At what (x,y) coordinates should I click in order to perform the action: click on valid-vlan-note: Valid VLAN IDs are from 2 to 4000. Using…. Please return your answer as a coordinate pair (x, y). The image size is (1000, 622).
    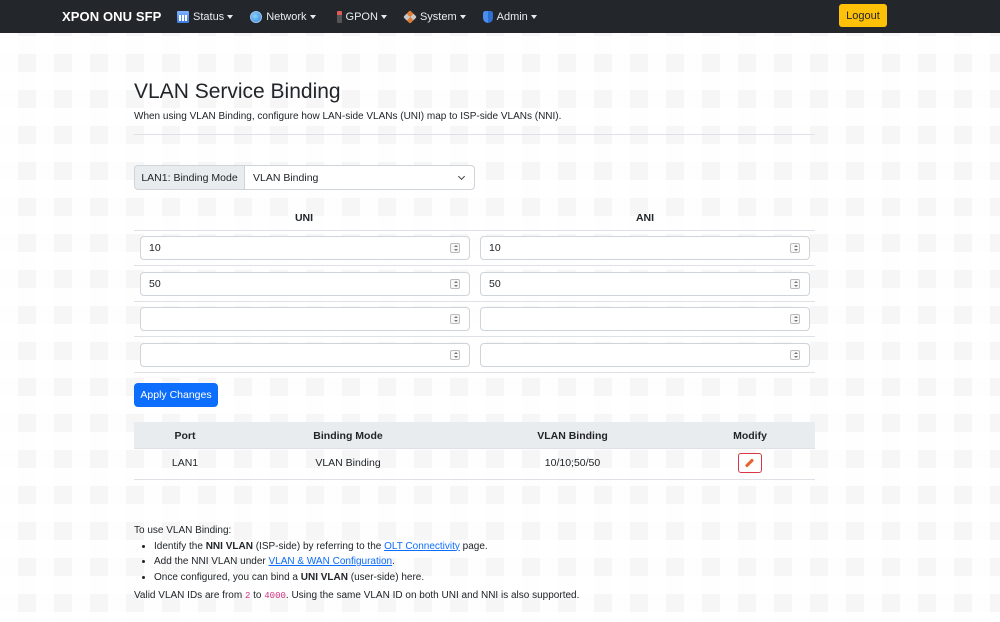
    Looking at the image, I should click on (357, 595).